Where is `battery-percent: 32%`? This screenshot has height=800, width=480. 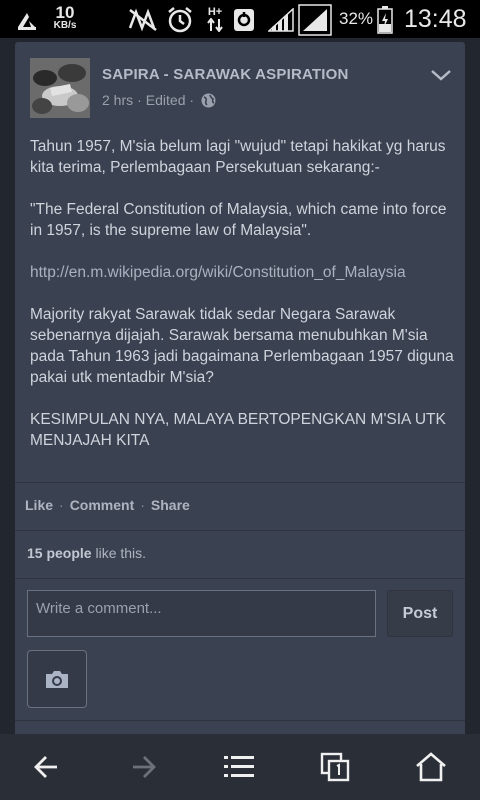 battery-percent: 32% is located at coordinates (356, 18).